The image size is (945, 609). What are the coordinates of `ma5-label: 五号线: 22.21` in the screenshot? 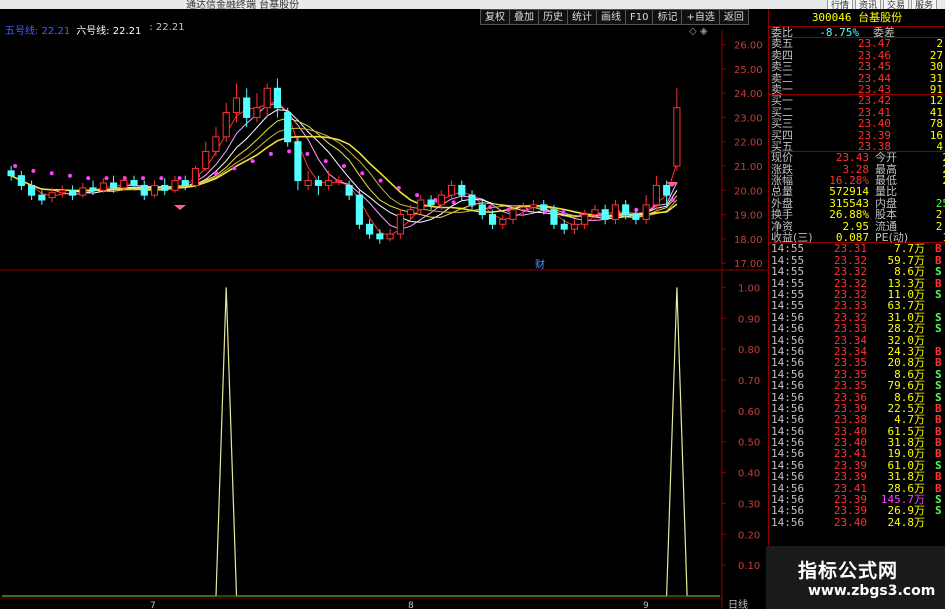 It's located at (38, 31).